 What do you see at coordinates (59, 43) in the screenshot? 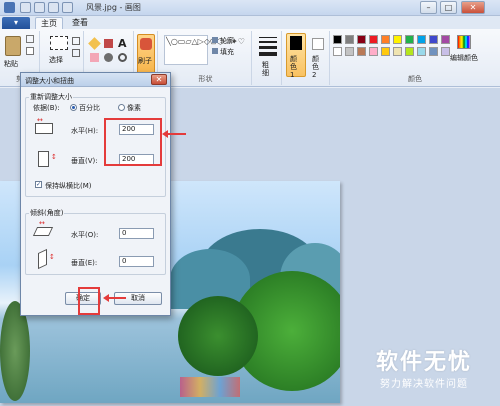
I see `select-icon` at bounding box center [59, 43].